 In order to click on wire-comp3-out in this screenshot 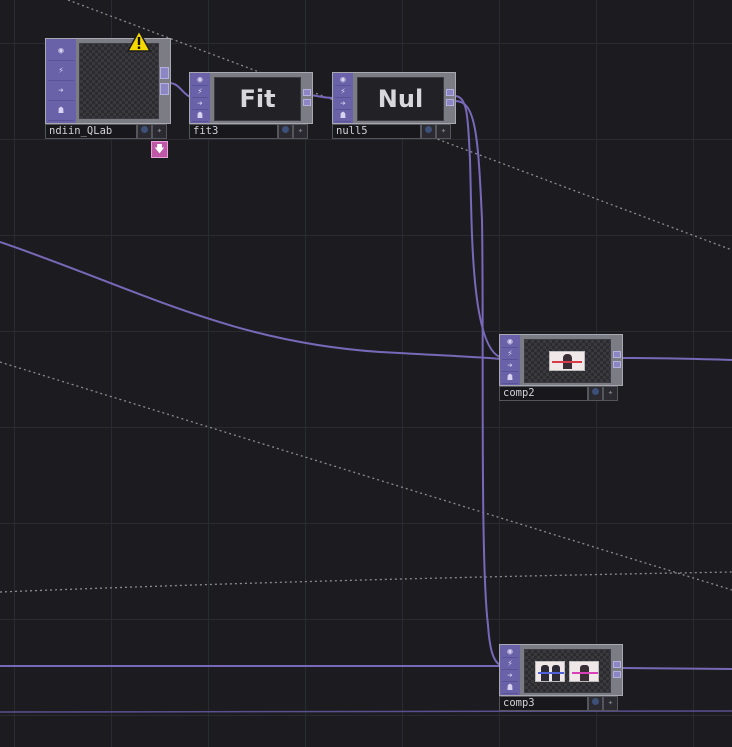, I will do `click(676, 668)`.